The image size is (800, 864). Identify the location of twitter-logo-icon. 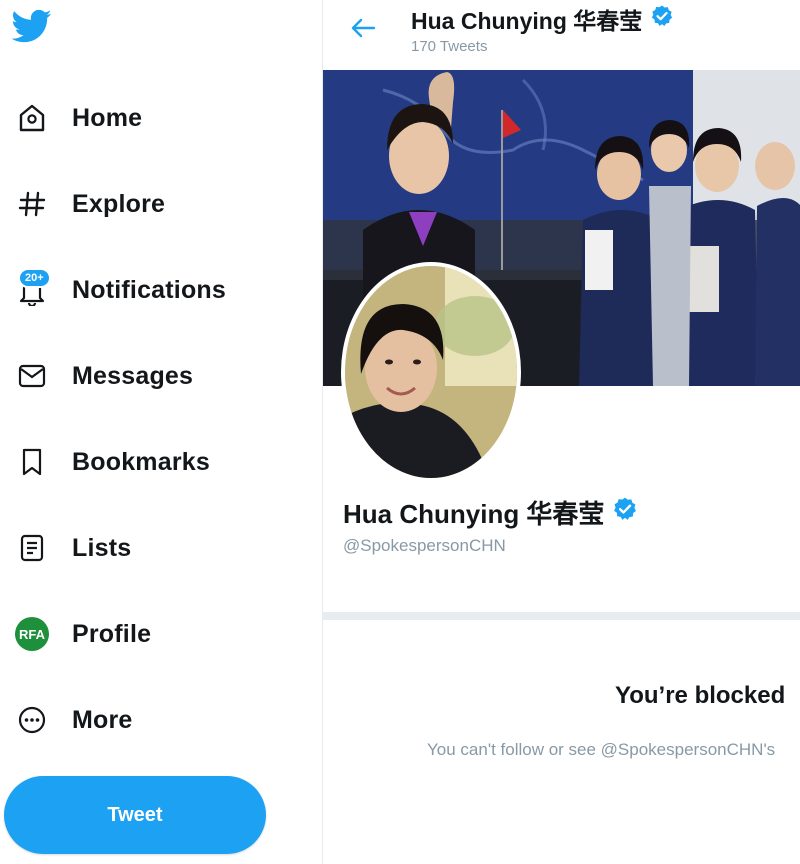
(31, 26).